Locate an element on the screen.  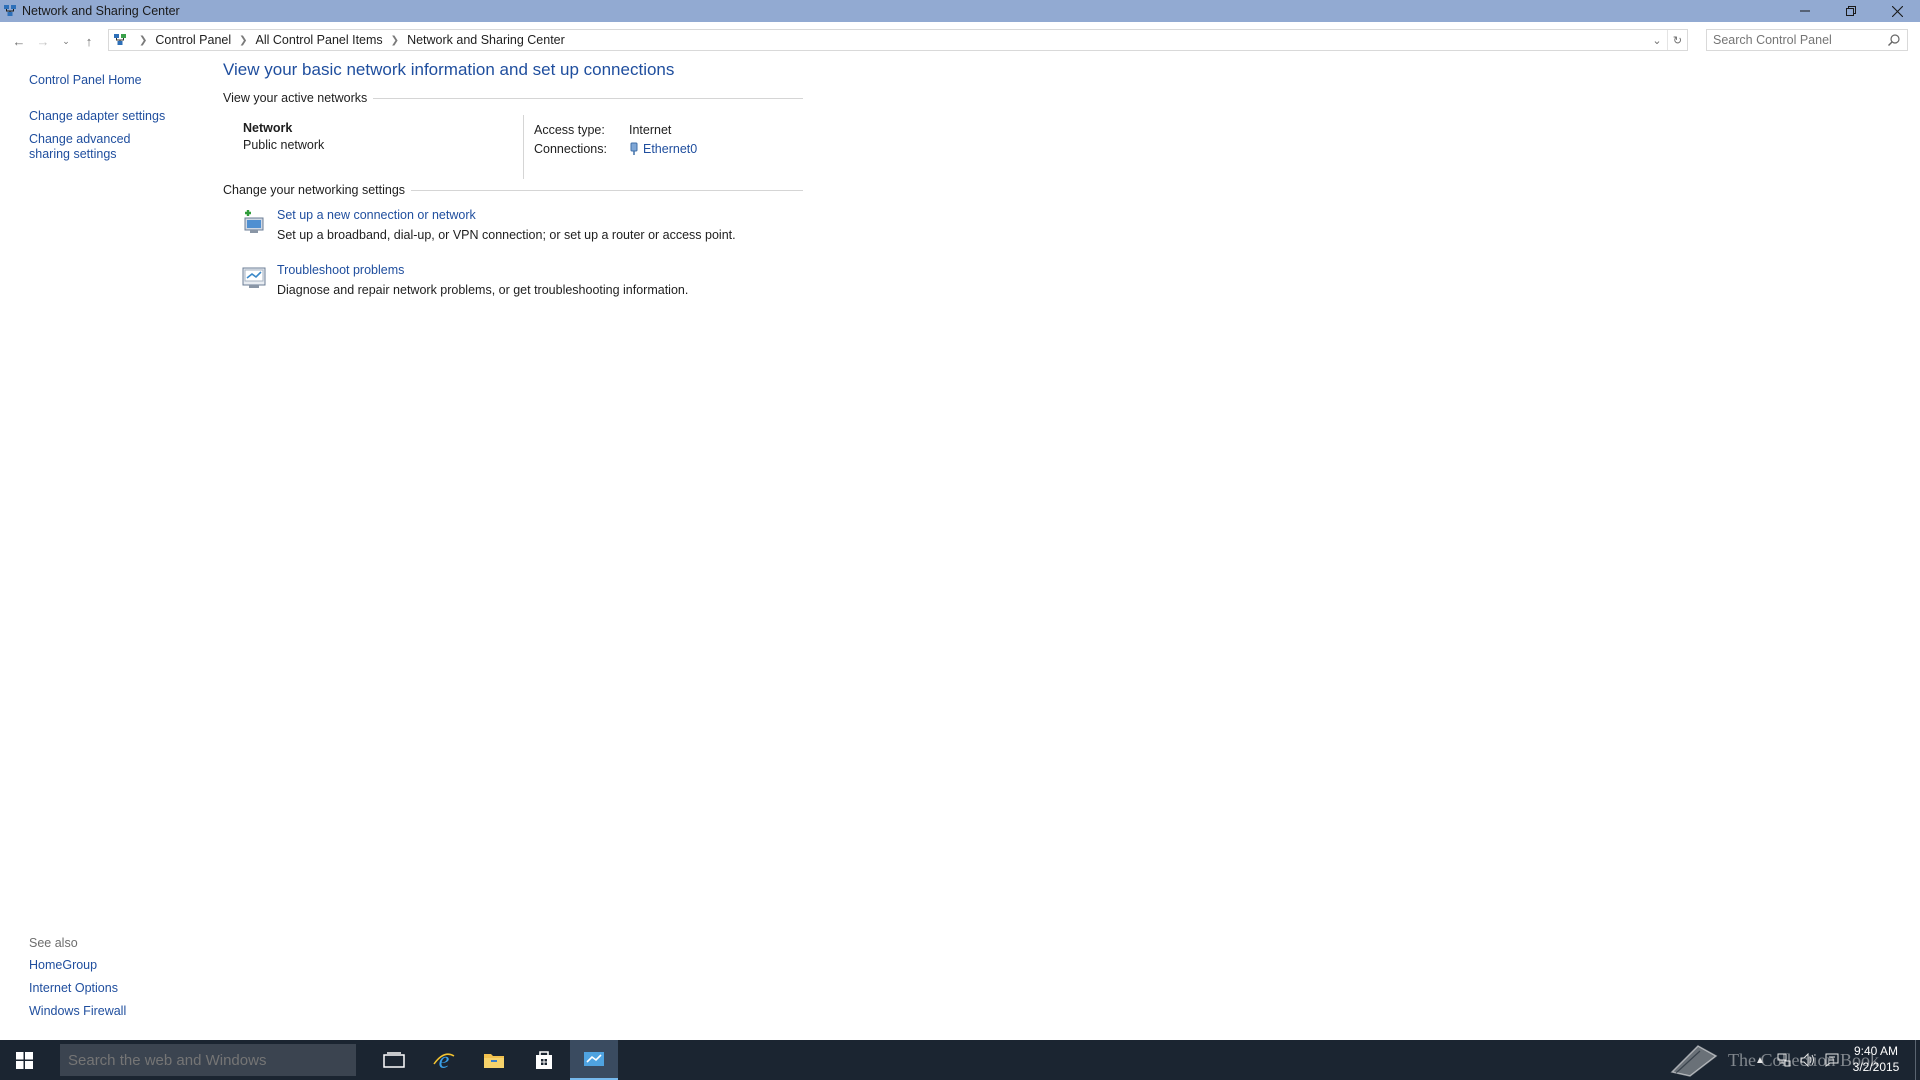
task-view-button is located at coordinates (394, 1060).